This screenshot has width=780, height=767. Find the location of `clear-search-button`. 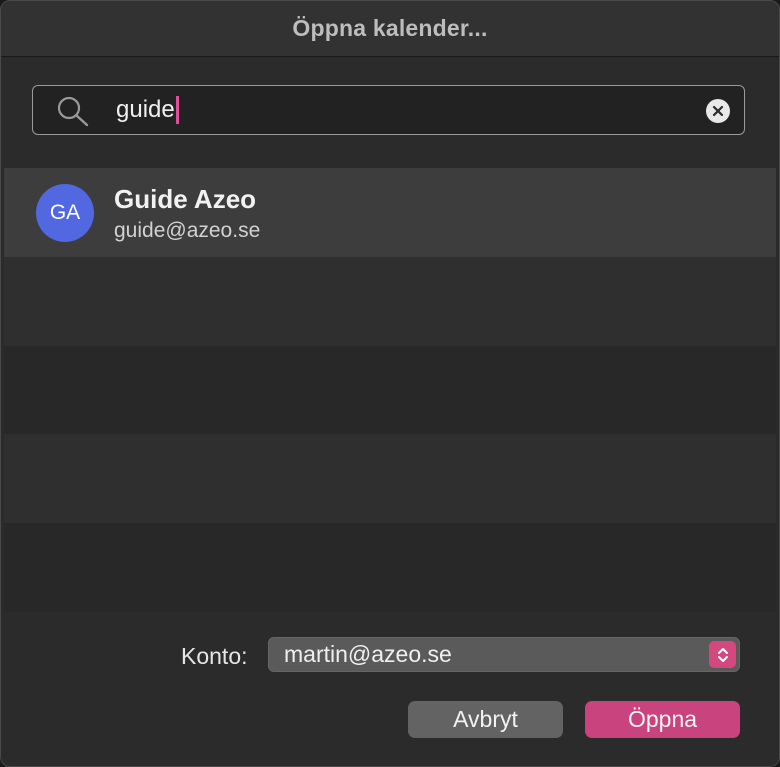

clear-search-button is located at coordinates (718, 111).